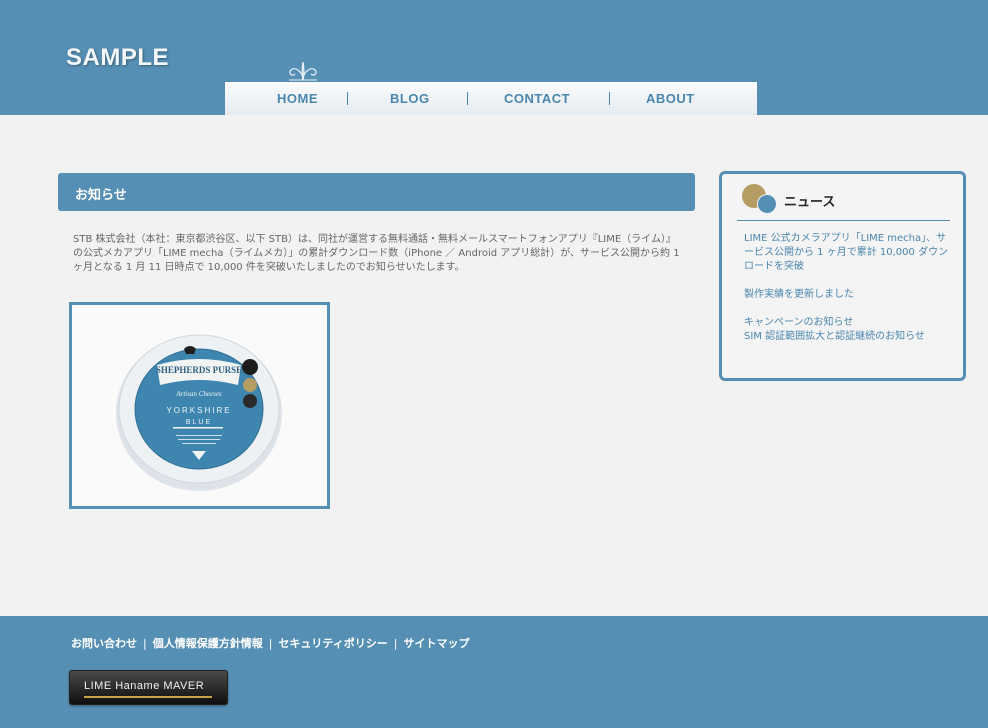 Image resolution: width=988 pixels, height=728 pixels. What do you see at coordinates (104, 643) in the screenshot?
I see `footer-link-contact: お問い合わせ` at bounding box center [104, 643].